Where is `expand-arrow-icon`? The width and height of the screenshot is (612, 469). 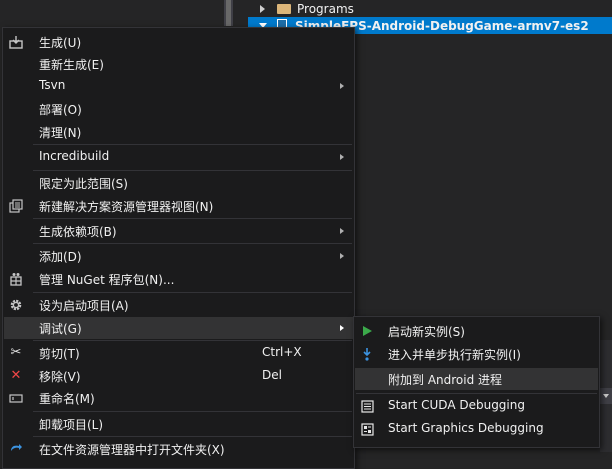
expand-arrow-icon is located at coordinates (262, 8).